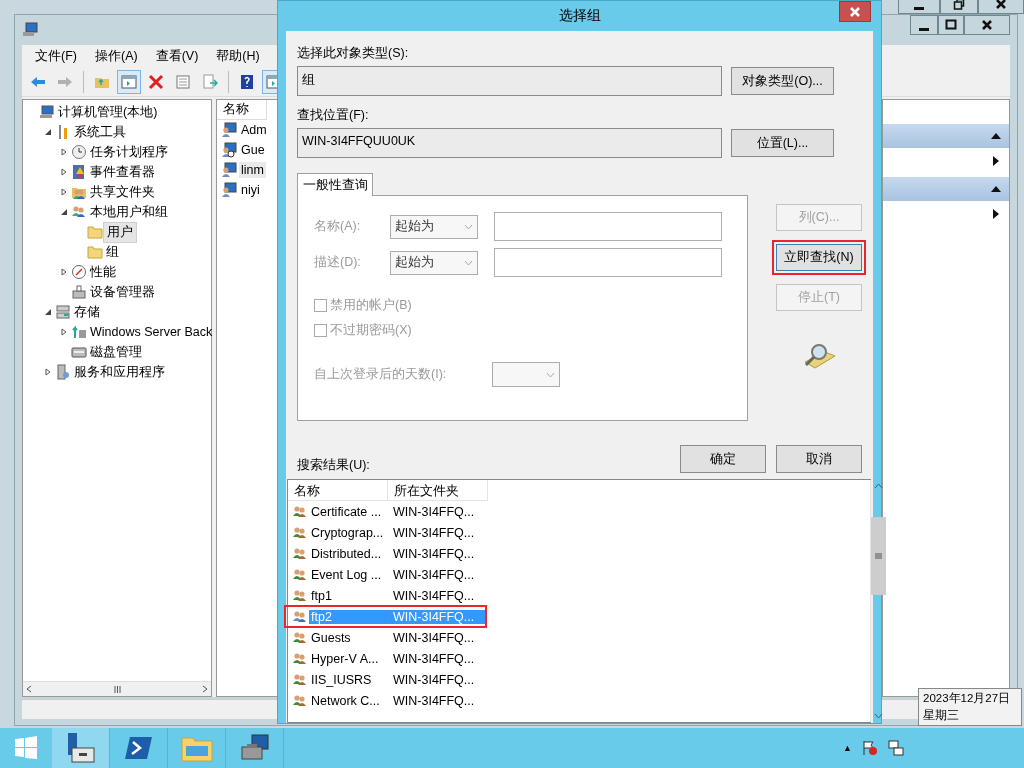 The width and height of the screenshot is (1024, 768). Describe the element at coordinates (122, 292) in the screenshot. I see `tree-item: 设备管理器` at that location.